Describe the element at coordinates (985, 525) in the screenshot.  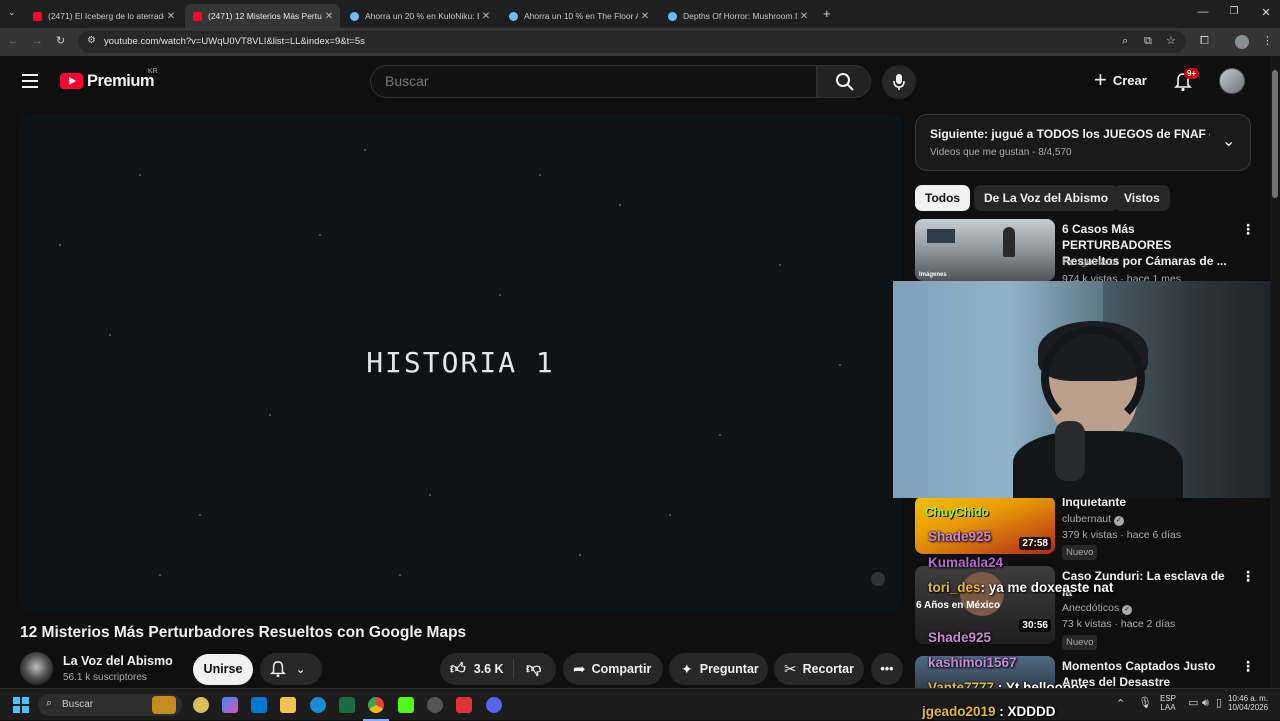
I see `video-thumbnail: ChuyChido 27:58` at that location.